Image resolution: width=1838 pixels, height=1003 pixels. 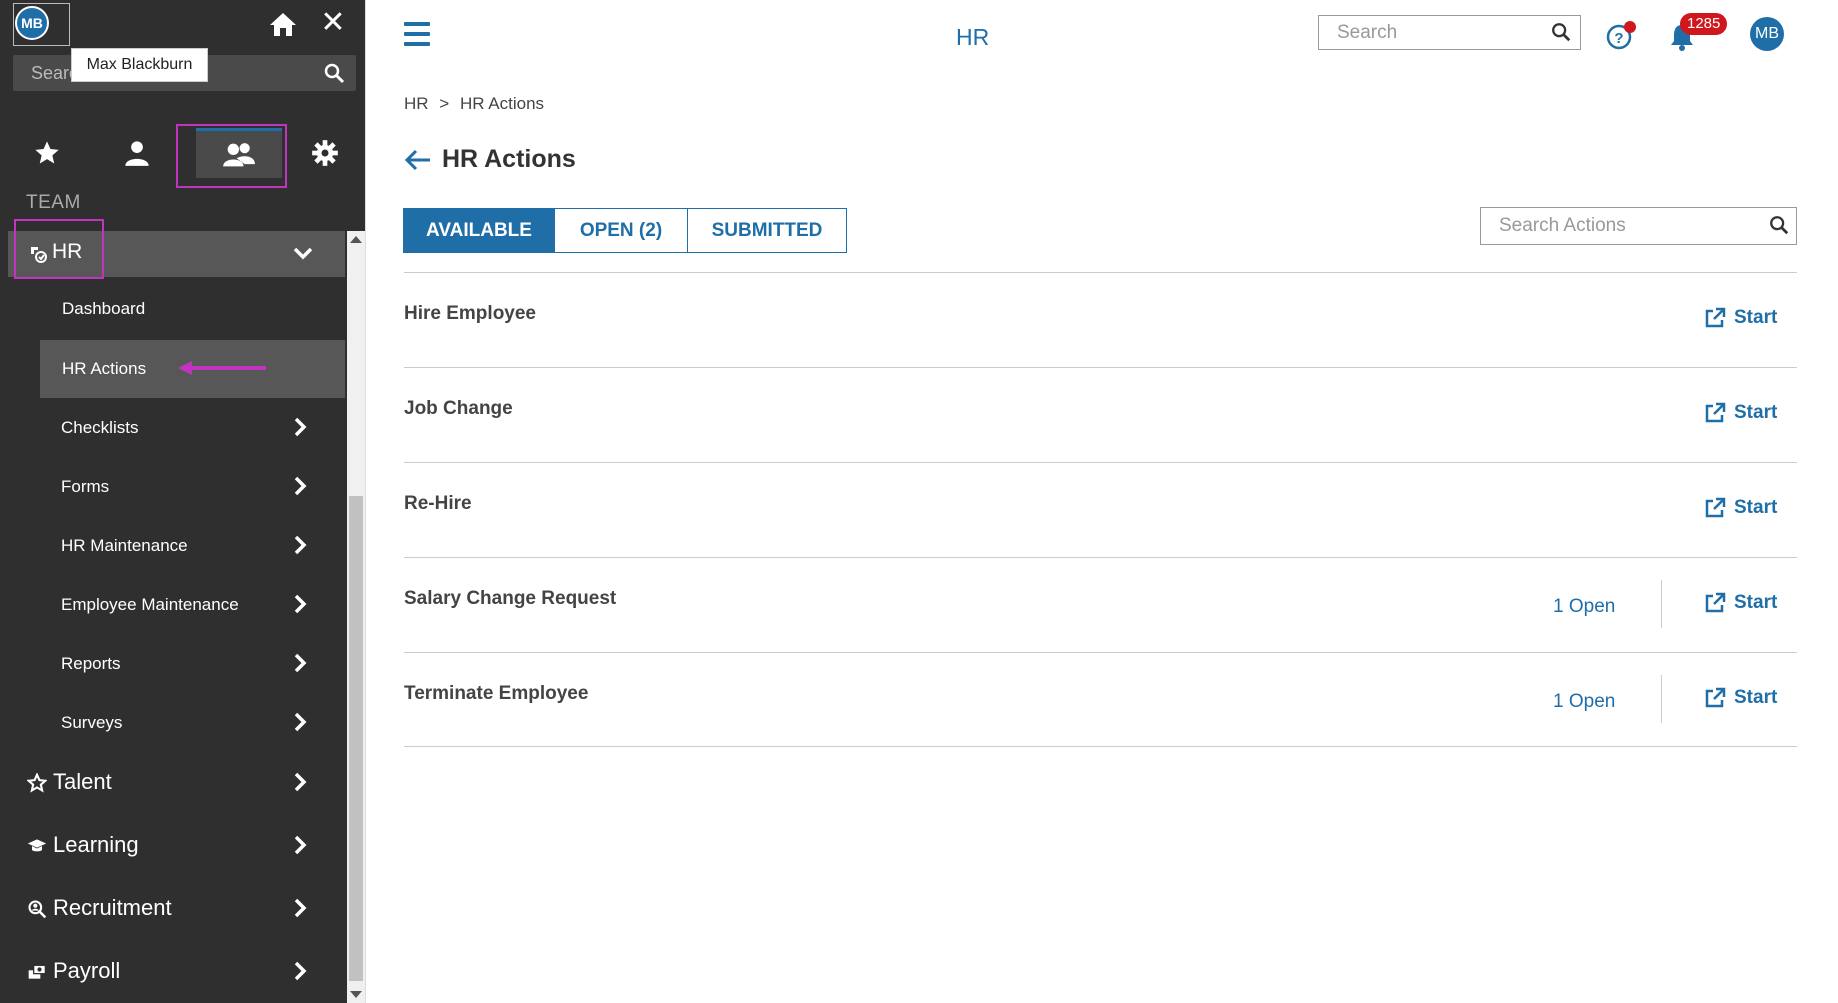 What do you see at coordinates (172, 546) in the screenshot?
I see `sidebar-item-hr-maintenance: HR Maintenance` at bounding box center [172, 546].